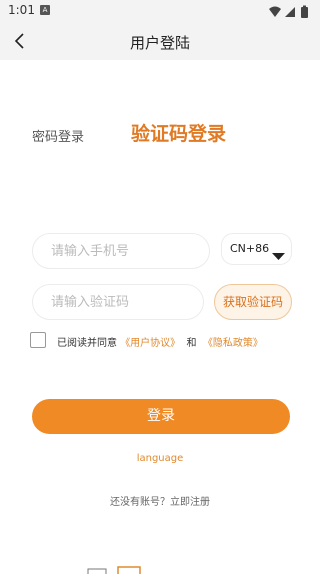 This screenshot has width=320, height=578. What do you see at coordinates (161, 416) in the screenshot?
I see `login-button: 登录` at bounding box center [161, 416].